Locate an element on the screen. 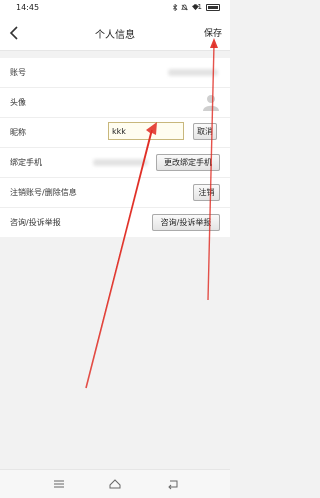 The width and height of the screenshot is (320, 498). change-phone-button: 更改绑定手机 is located at coordinates (188, 162).